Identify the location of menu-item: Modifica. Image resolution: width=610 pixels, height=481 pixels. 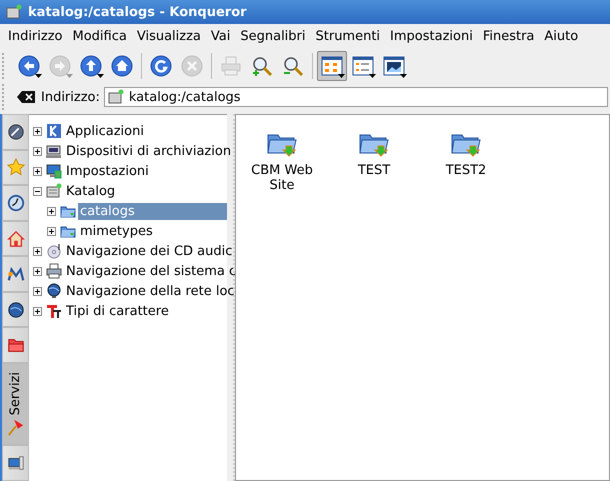
(100, 36).